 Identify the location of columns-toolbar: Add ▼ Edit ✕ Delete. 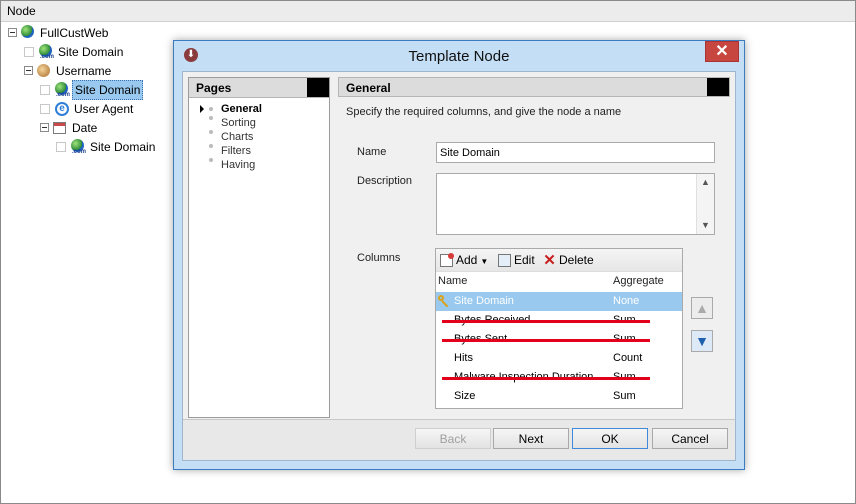
(559, 260).